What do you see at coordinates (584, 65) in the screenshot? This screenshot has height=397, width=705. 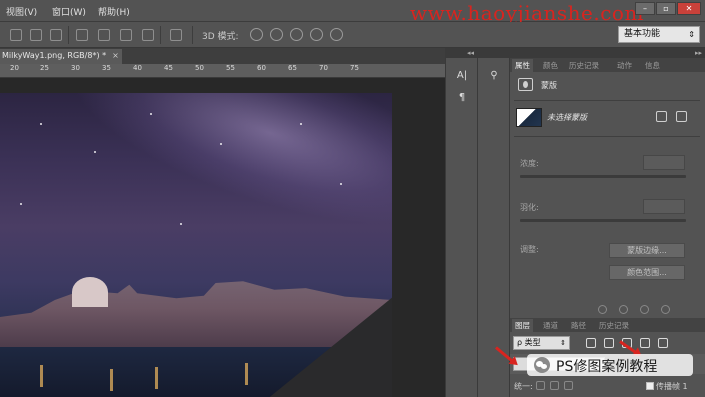 I see `tab-history: 历史记录` at bounding box center [584, 65].